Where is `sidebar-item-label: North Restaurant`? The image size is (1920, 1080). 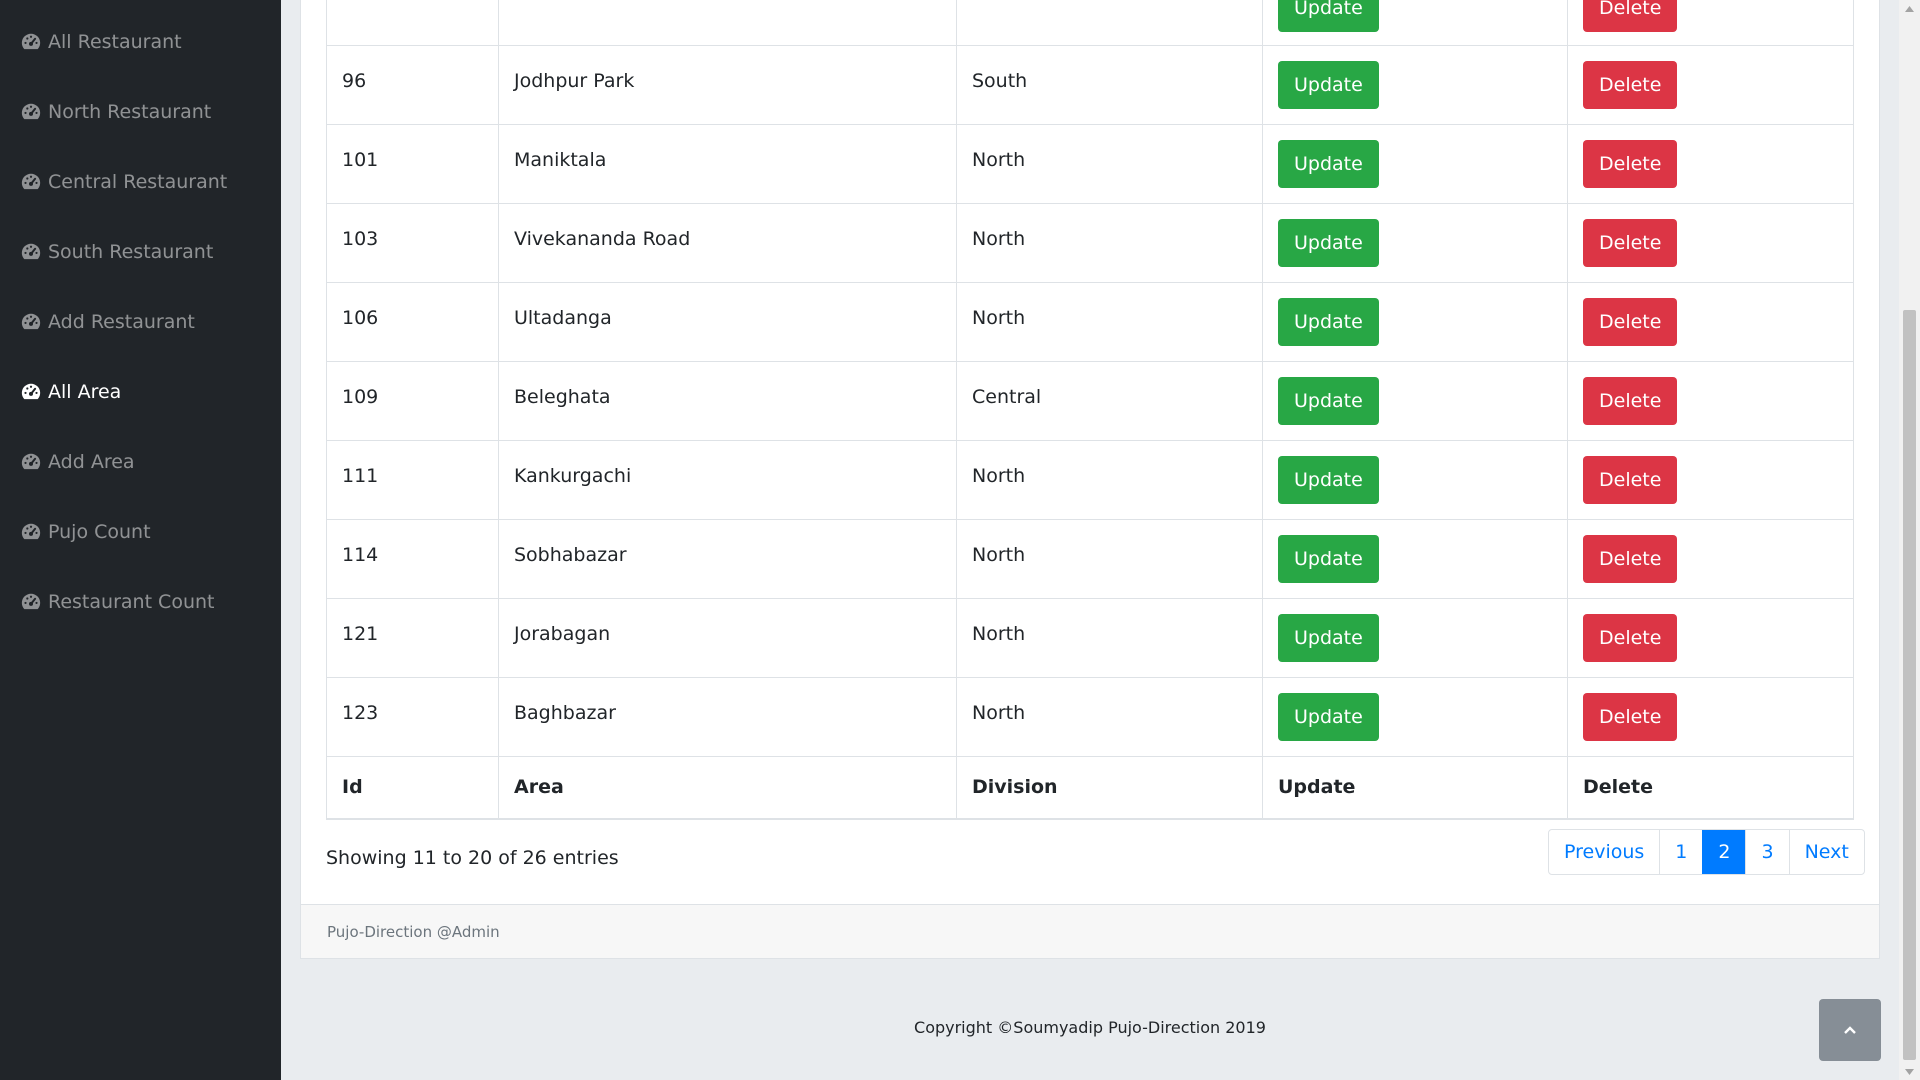
sidebar-item-label: North Restaurant is located at coordinates (130, 112).